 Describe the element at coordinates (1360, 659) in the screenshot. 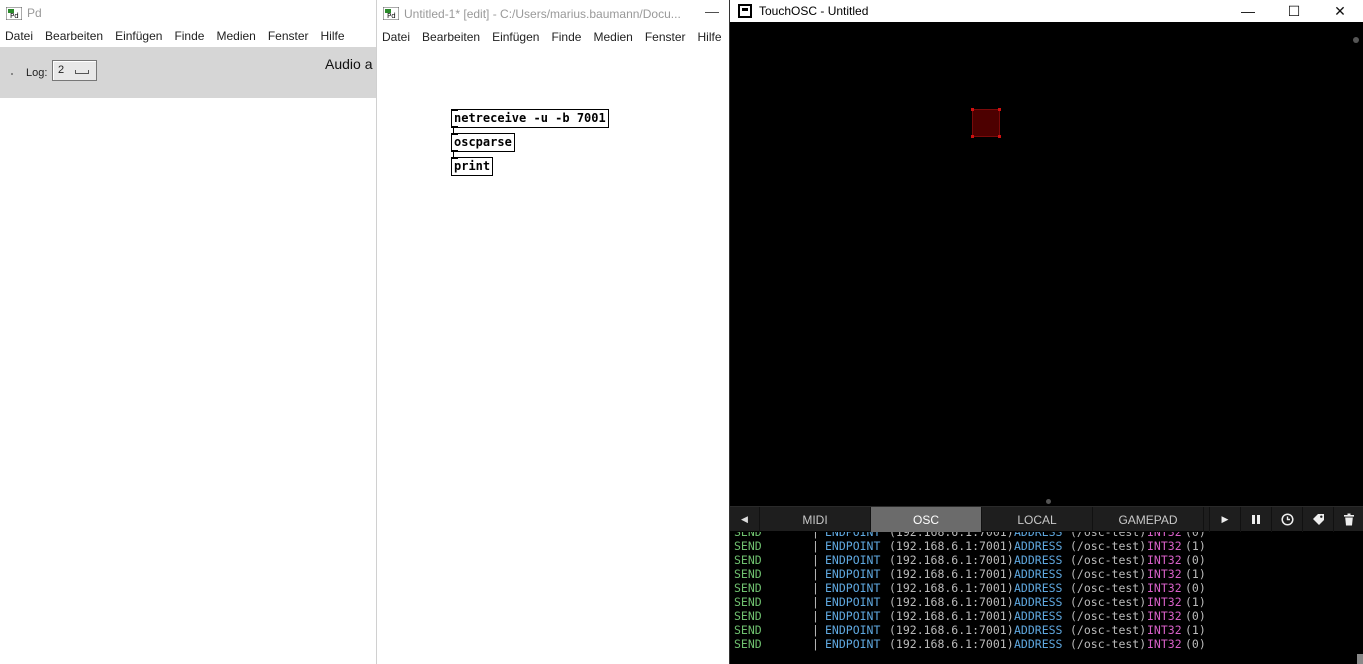

I see `log-scrollbar` at that location.